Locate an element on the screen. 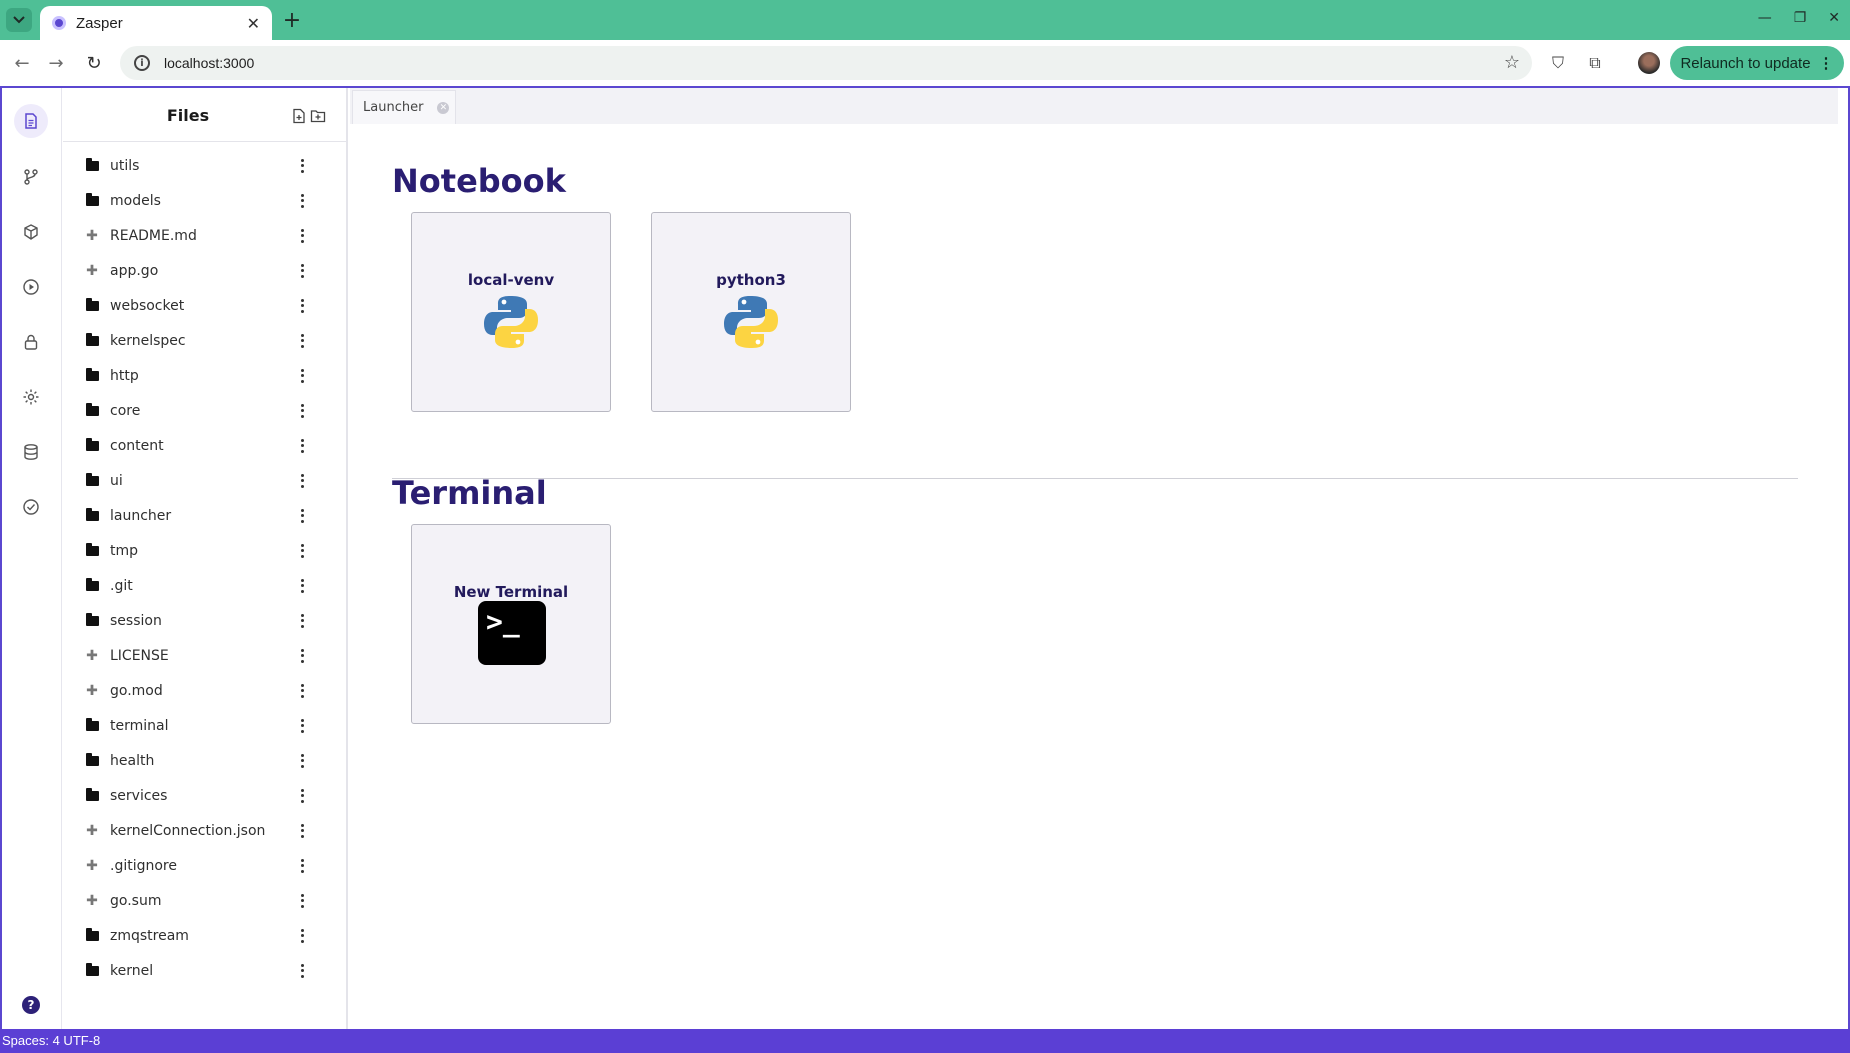 This screenshot has width=1850, height=1053. tab-search-button is located at coordinates (19, 20).